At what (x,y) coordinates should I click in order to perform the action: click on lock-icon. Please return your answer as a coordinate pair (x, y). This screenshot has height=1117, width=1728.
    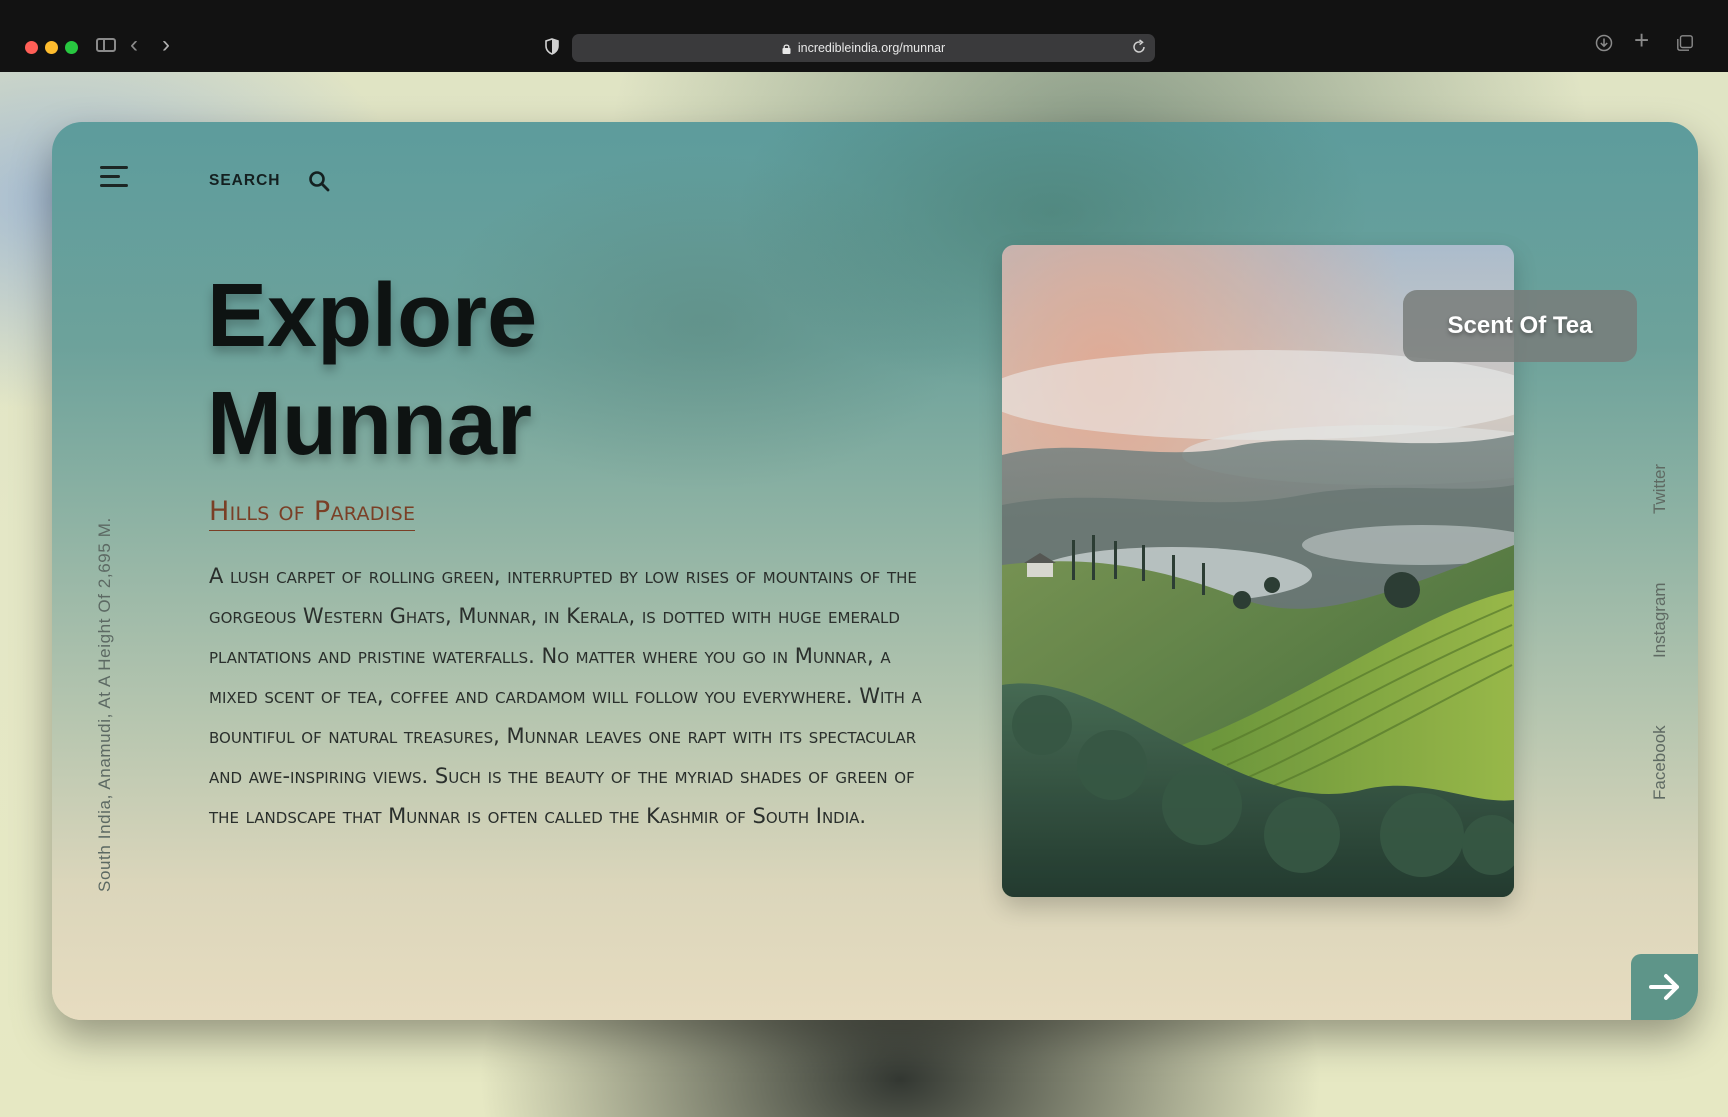
    Looking at the image, I should click on (786, 49).